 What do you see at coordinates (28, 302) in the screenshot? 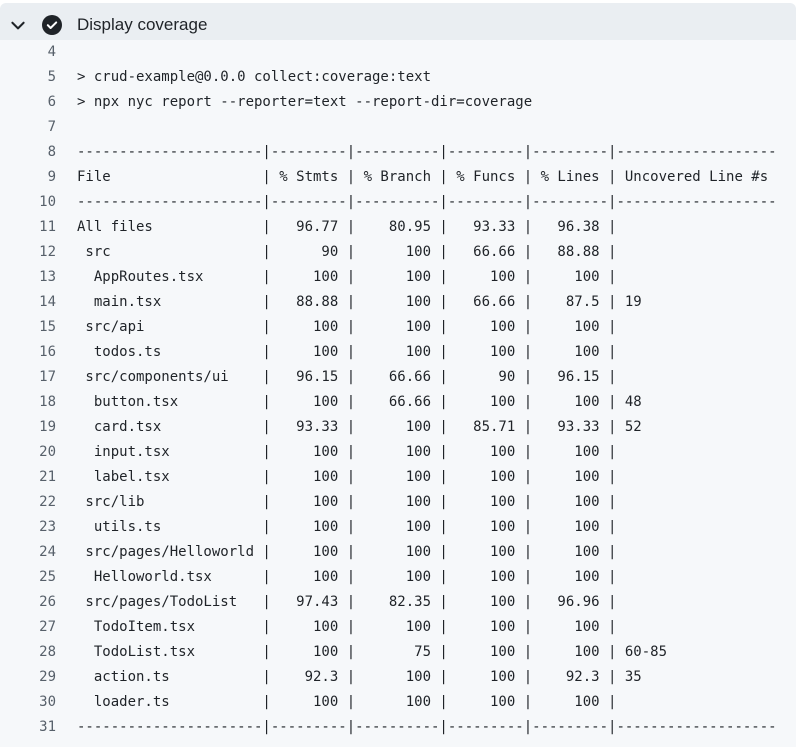
I see `line-number: 14` at bounding box center [28, 302].